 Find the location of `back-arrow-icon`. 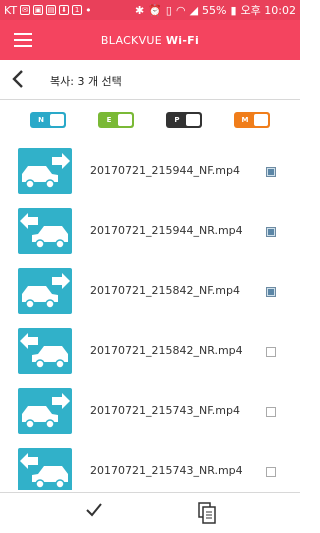

back-arrow-icon is located at coordinates (20, 80).